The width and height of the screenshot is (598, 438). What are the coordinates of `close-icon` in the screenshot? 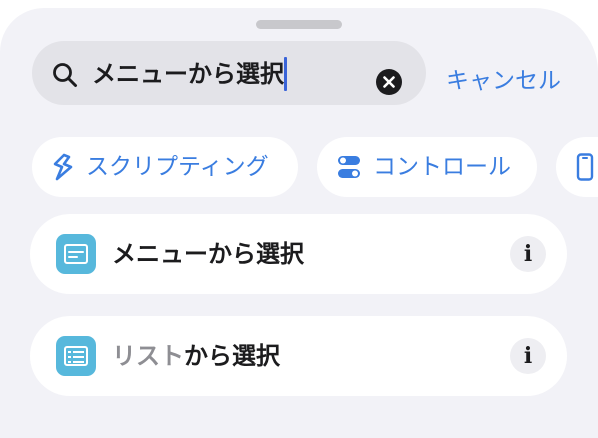 It's located at (389, 82).